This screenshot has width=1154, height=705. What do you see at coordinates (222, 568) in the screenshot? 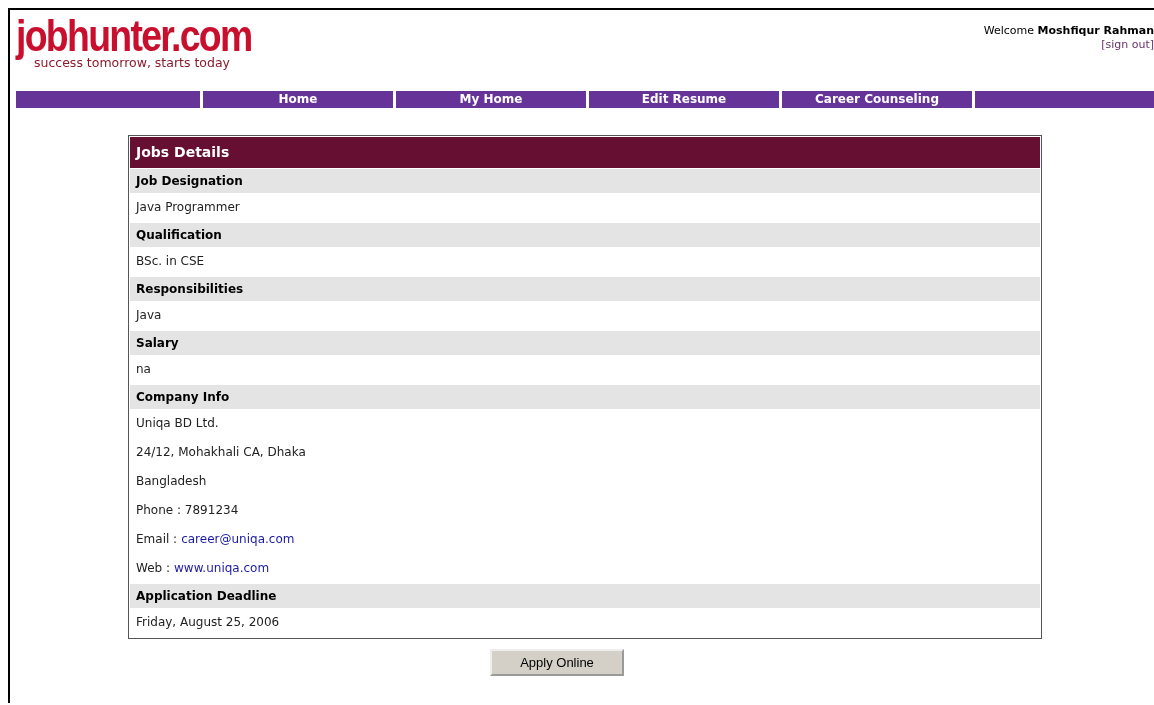
I see `contact-link: www.uniqa.com` at bounding box center [222, 568].